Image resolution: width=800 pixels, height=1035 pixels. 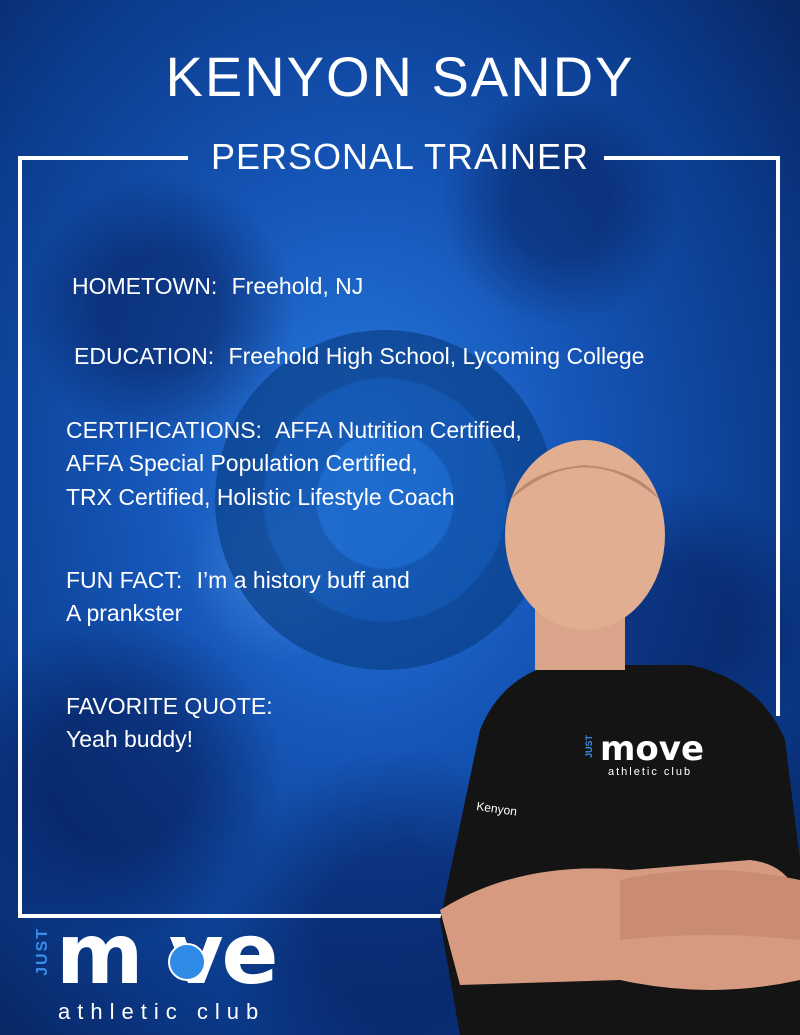 I want to click on favorite-quote-block: FAVORITE QUOTE: Yeah buddy!, so click(x=169, y=723).